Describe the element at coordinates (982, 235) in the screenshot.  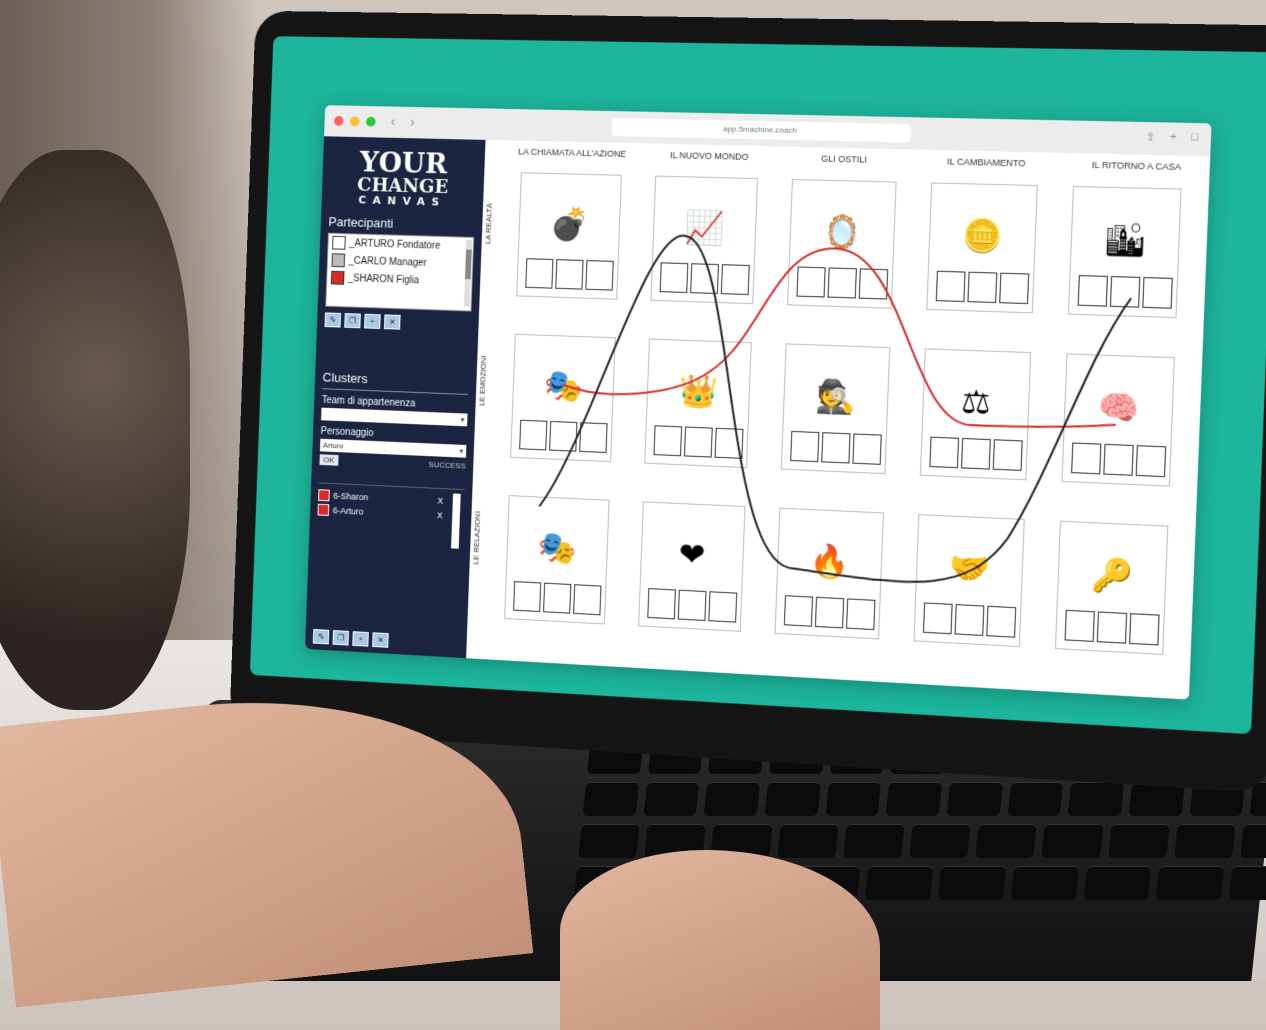
I see `coins-icon: 🪙` at that location.